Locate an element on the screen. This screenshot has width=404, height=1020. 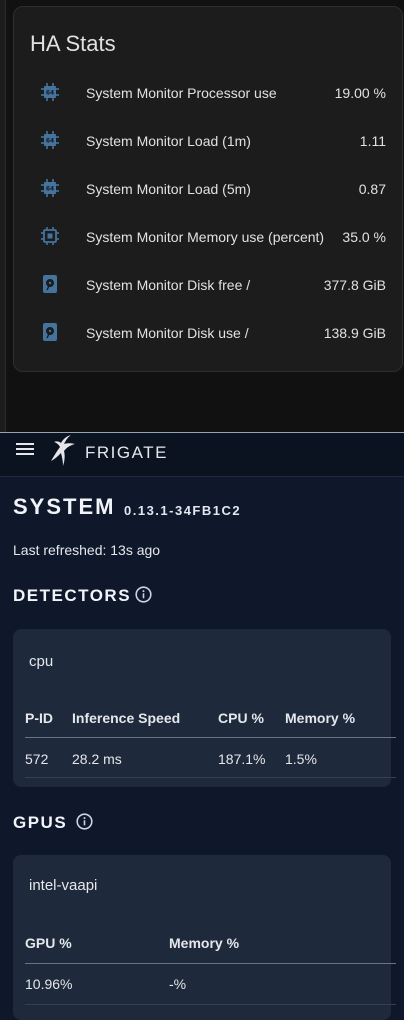
table-cell: 1.5% is located at coordinates (301, 759).